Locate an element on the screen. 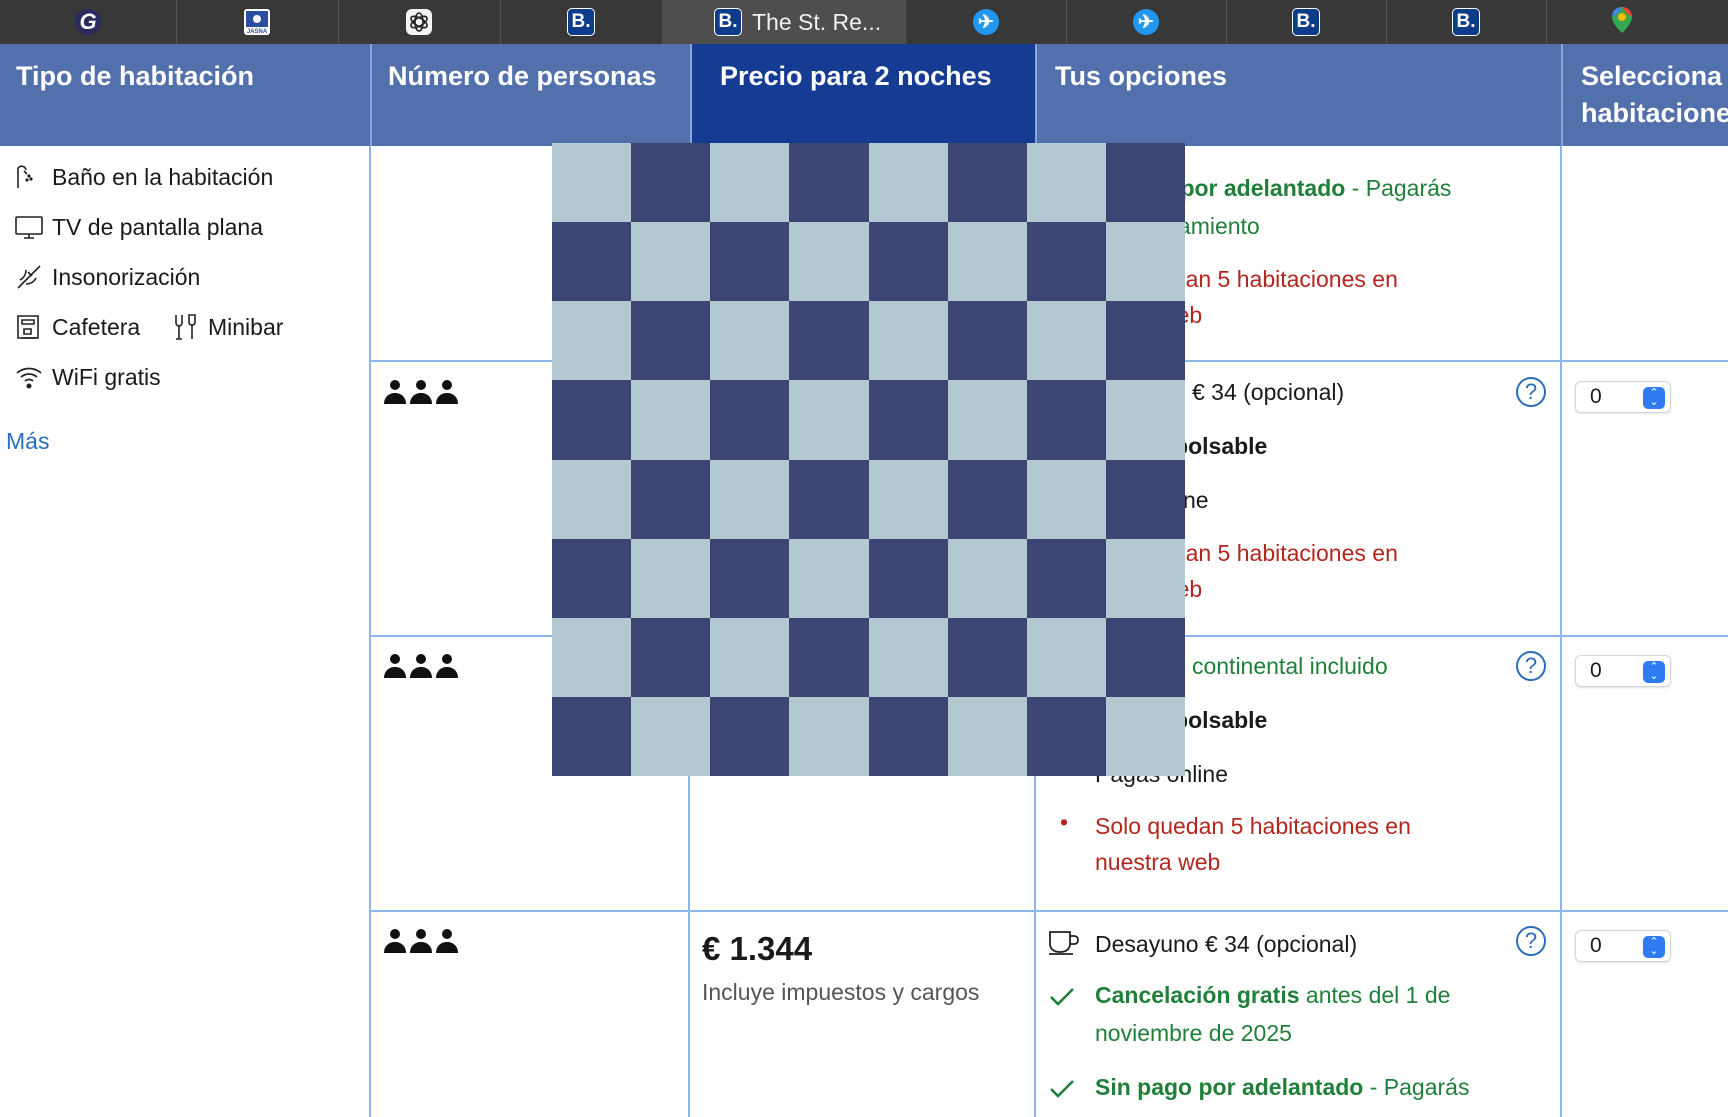 Image resolution: width=1728 pixels, height=1117 pixels. header-options: Tus opciones is located at coordinates (1300, 95).